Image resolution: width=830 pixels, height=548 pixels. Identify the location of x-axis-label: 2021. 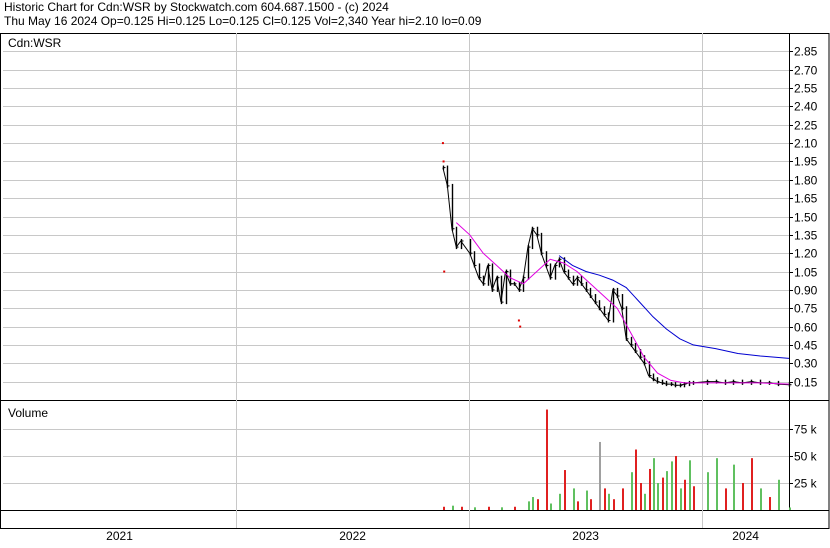
(119, 536).